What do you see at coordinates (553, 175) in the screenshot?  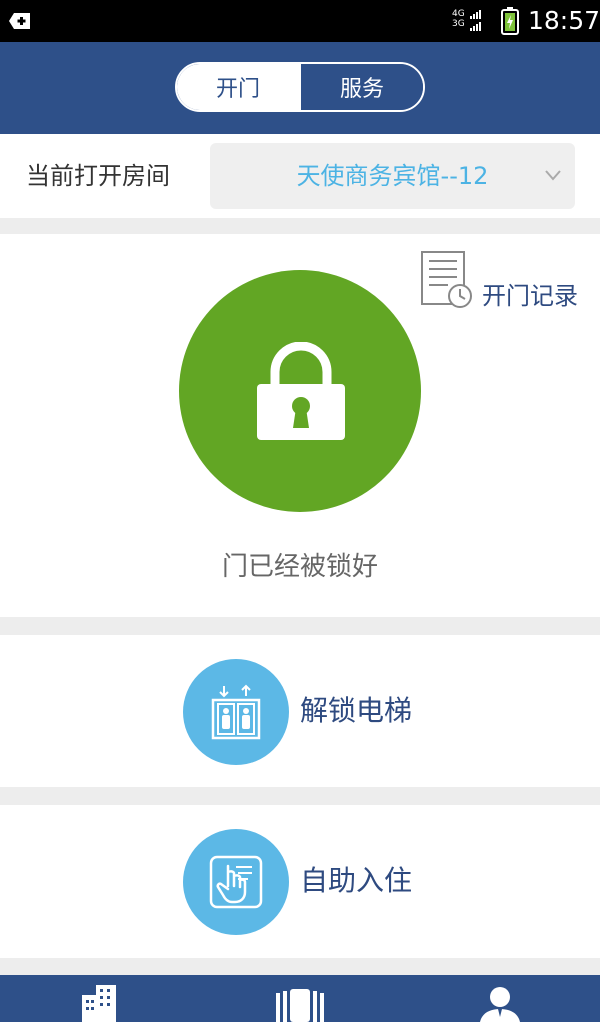 I see `chevron-down-icon` at bounding box center [553, 175].